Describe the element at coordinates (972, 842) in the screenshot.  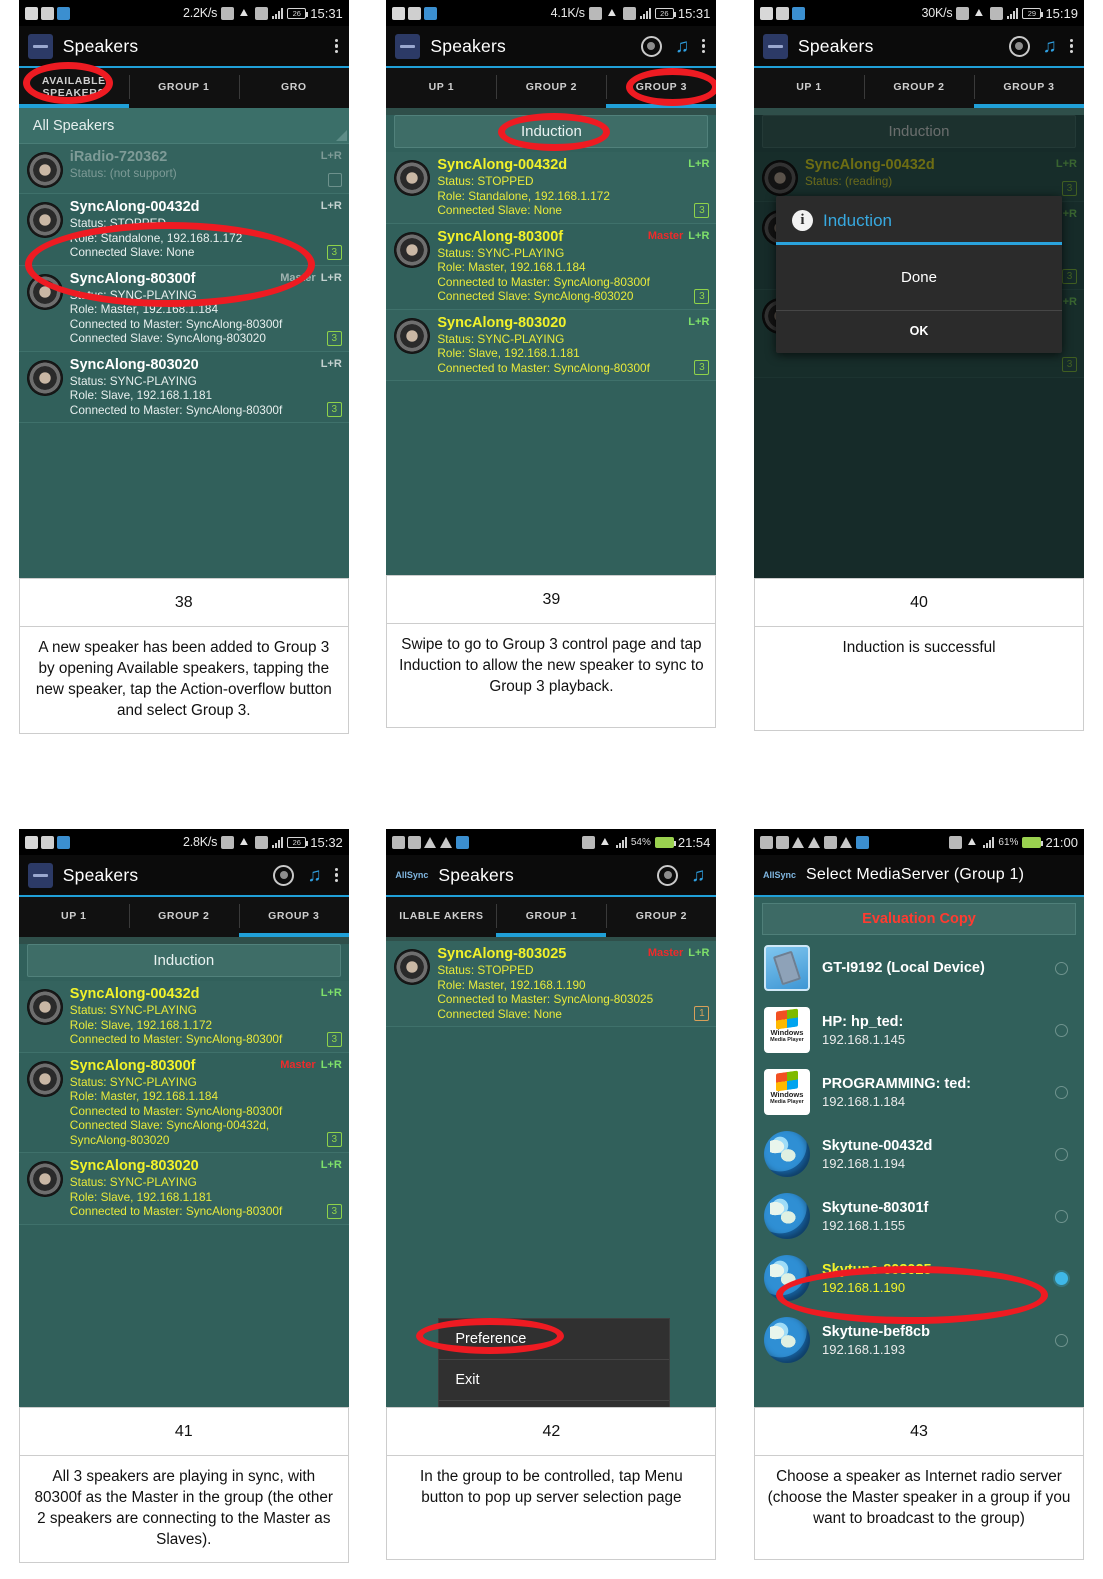
I see `wifi-icon` at that location.